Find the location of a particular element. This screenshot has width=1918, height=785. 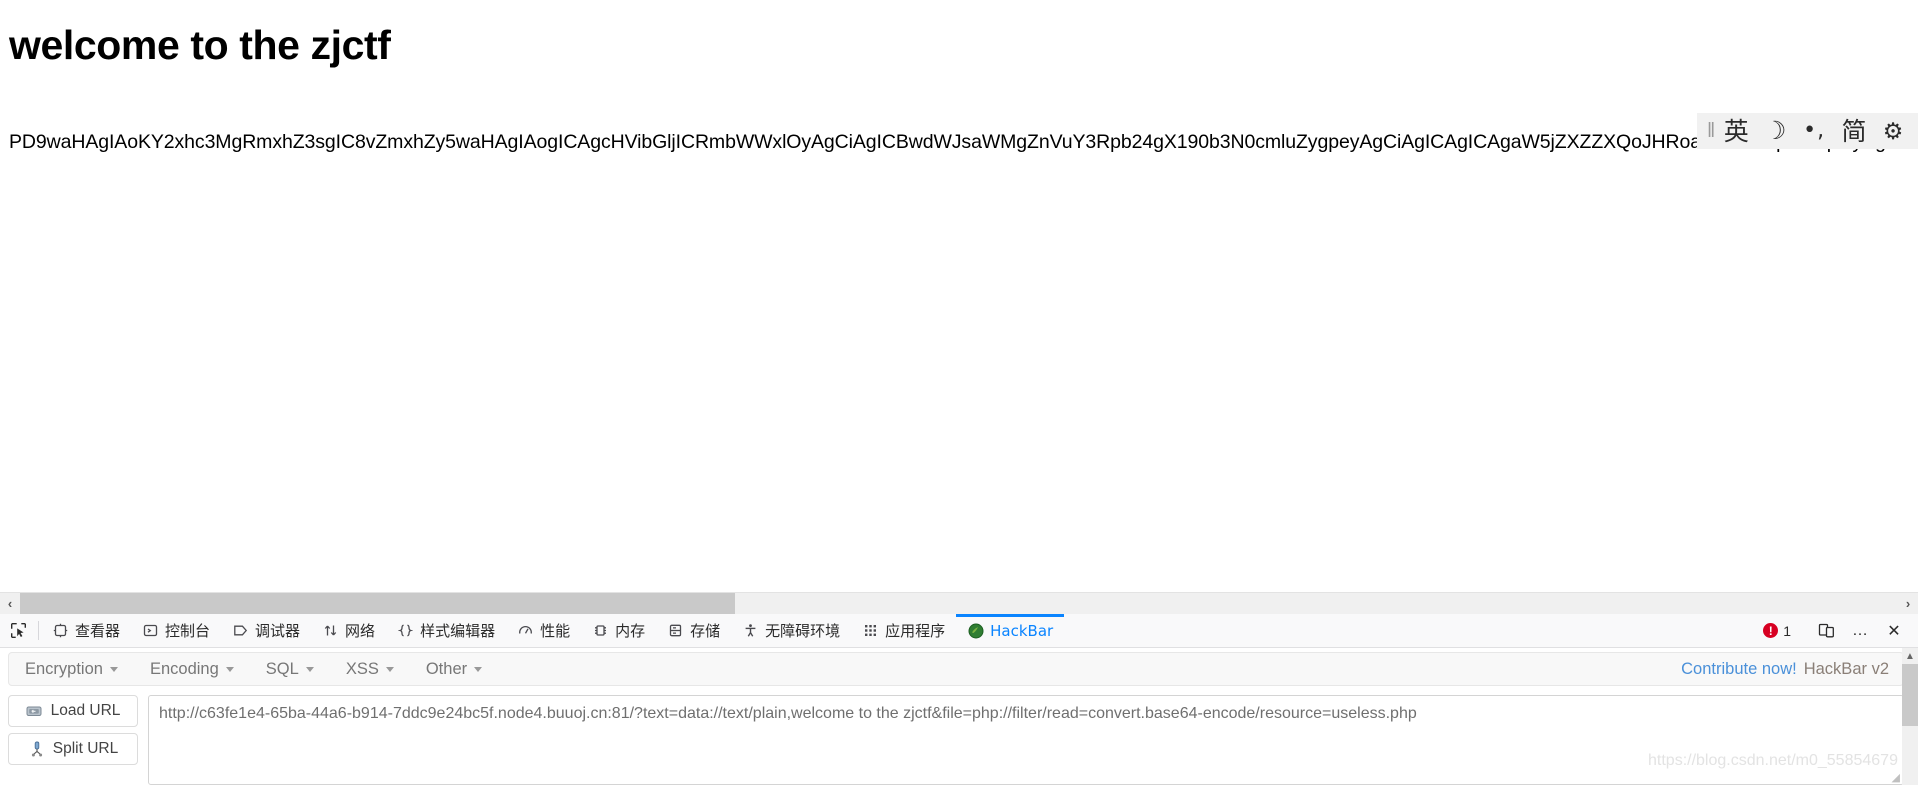

toolbar-separator is located at coordinates (38, 630).